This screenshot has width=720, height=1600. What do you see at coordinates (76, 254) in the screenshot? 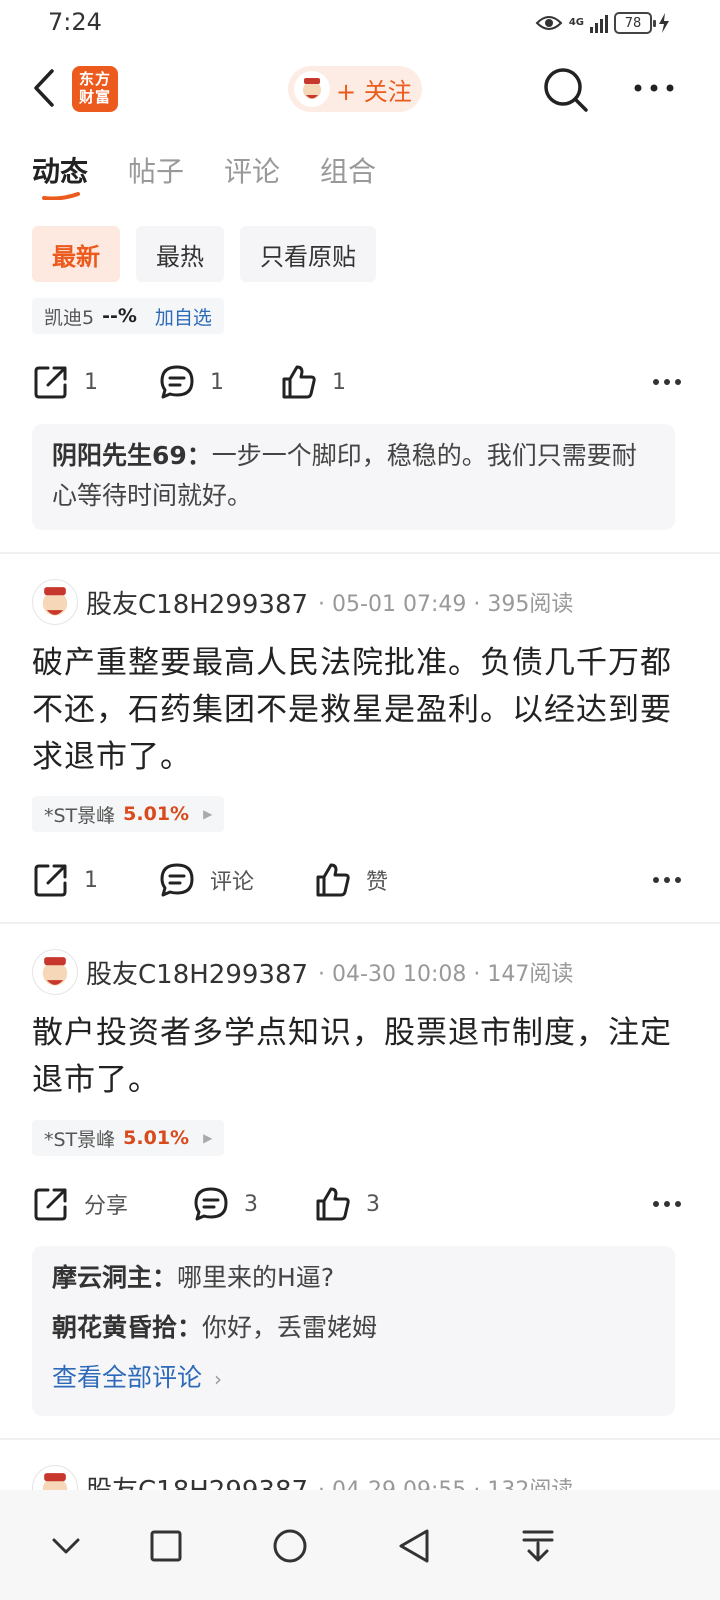
I see `filter-latest: 最新` at bounding box center [76, 254].